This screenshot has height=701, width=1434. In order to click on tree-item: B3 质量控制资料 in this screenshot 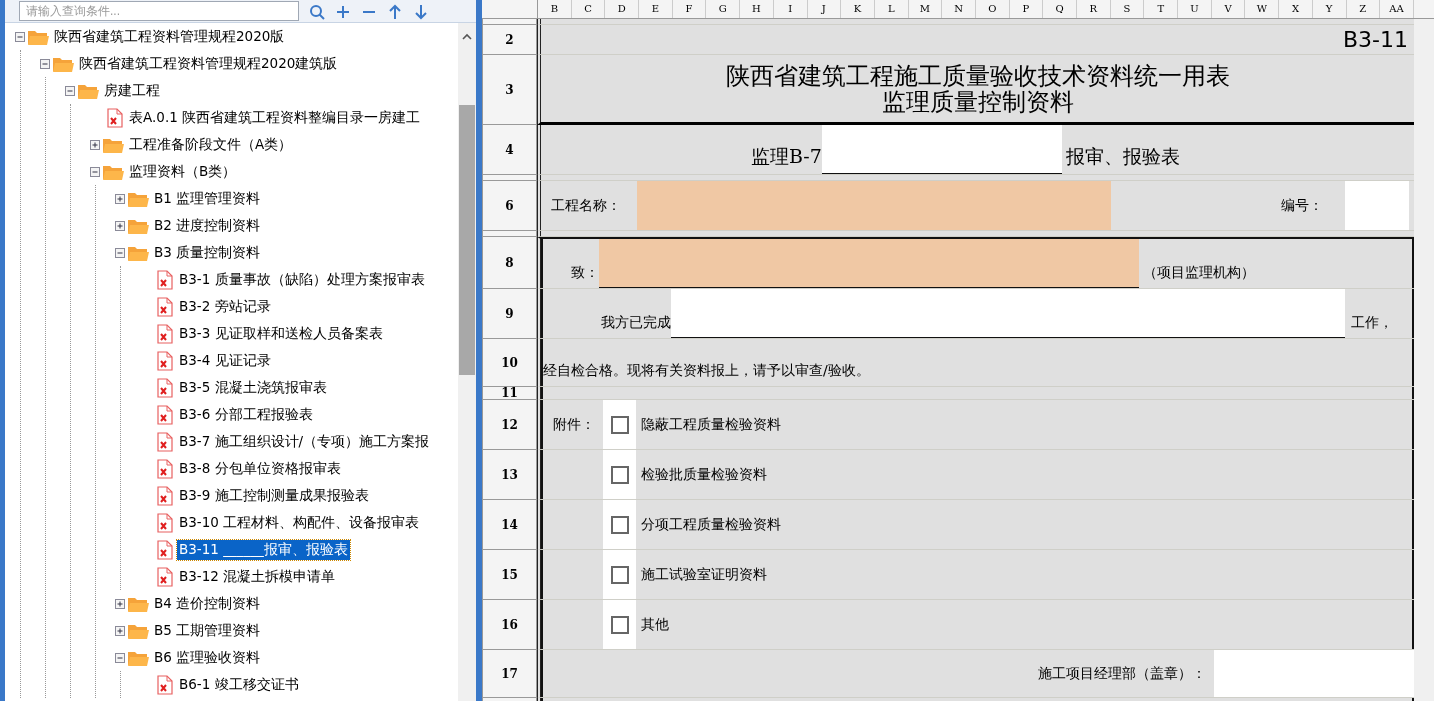, I will do `click(207, 252)`.